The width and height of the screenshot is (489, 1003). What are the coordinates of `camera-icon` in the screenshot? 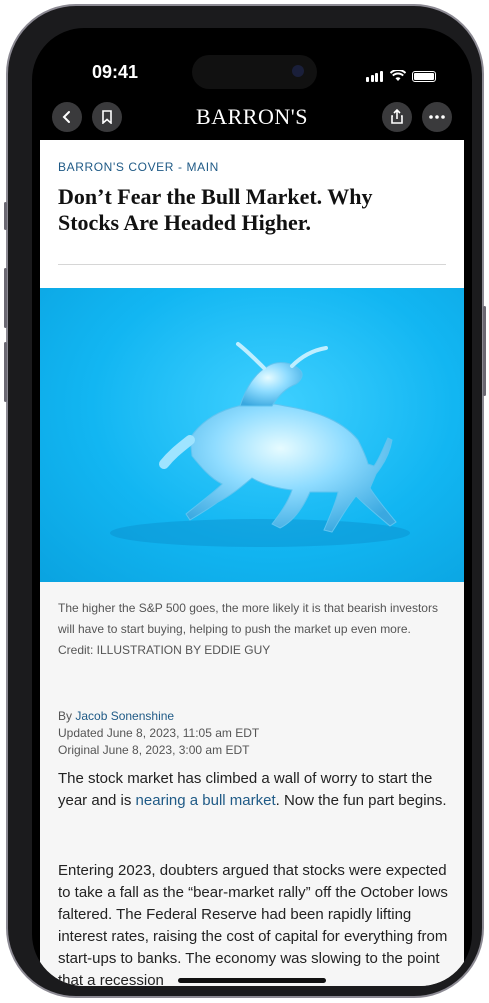 It's located at (298, 71).